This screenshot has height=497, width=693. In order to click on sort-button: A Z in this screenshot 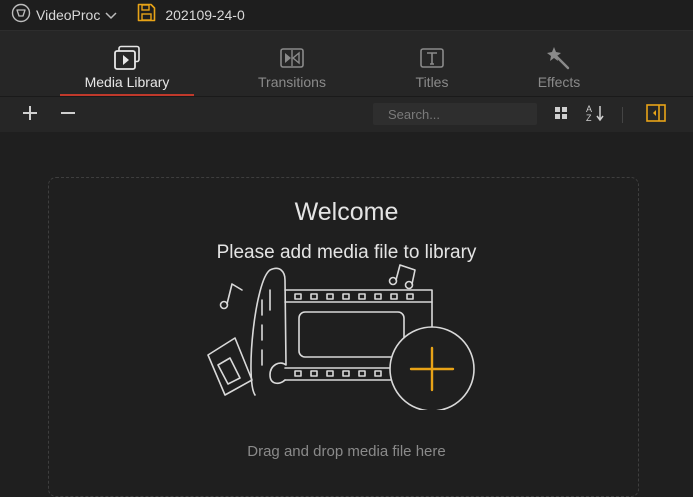, I will do `click(596, 115)`.